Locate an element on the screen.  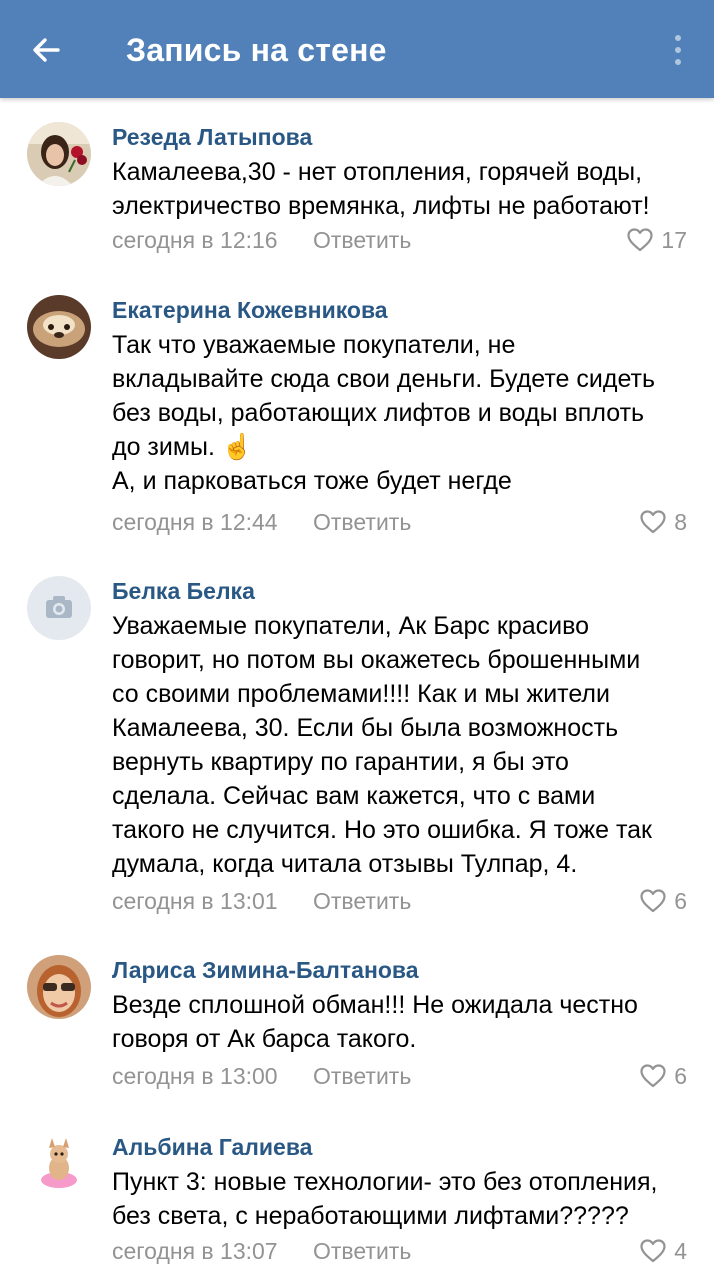
comment-time: сегодня в 13:00 is located at coordinates (195, 1076).